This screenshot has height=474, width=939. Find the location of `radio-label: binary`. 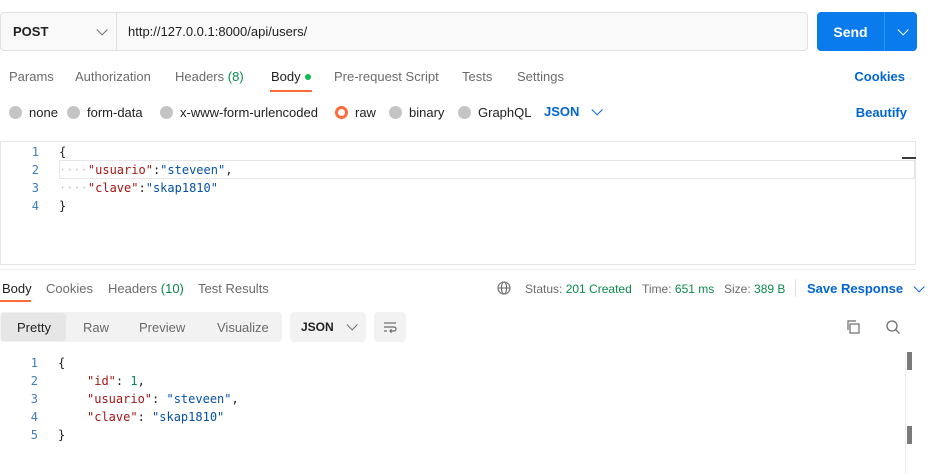

radio-label: binary is located at coordinates (427, 112).